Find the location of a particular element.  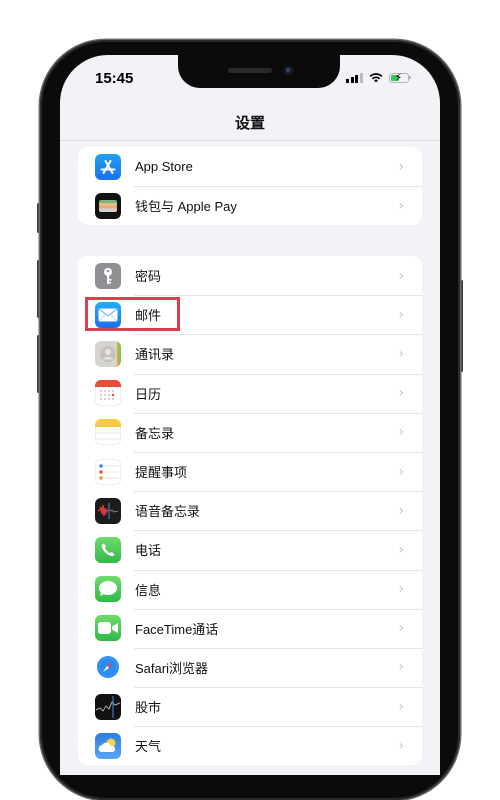

settings-row-facetime: FaceTime通话 › is located at coordinates (250, 628).